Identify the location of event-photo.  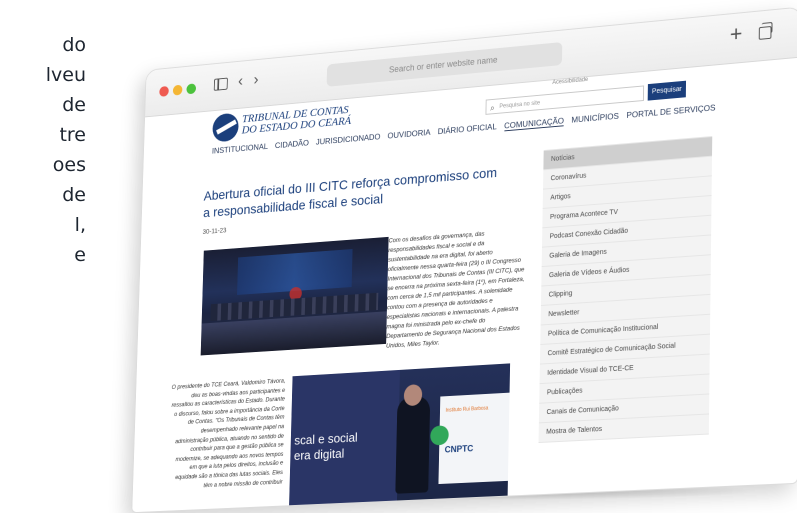
(294, 296).